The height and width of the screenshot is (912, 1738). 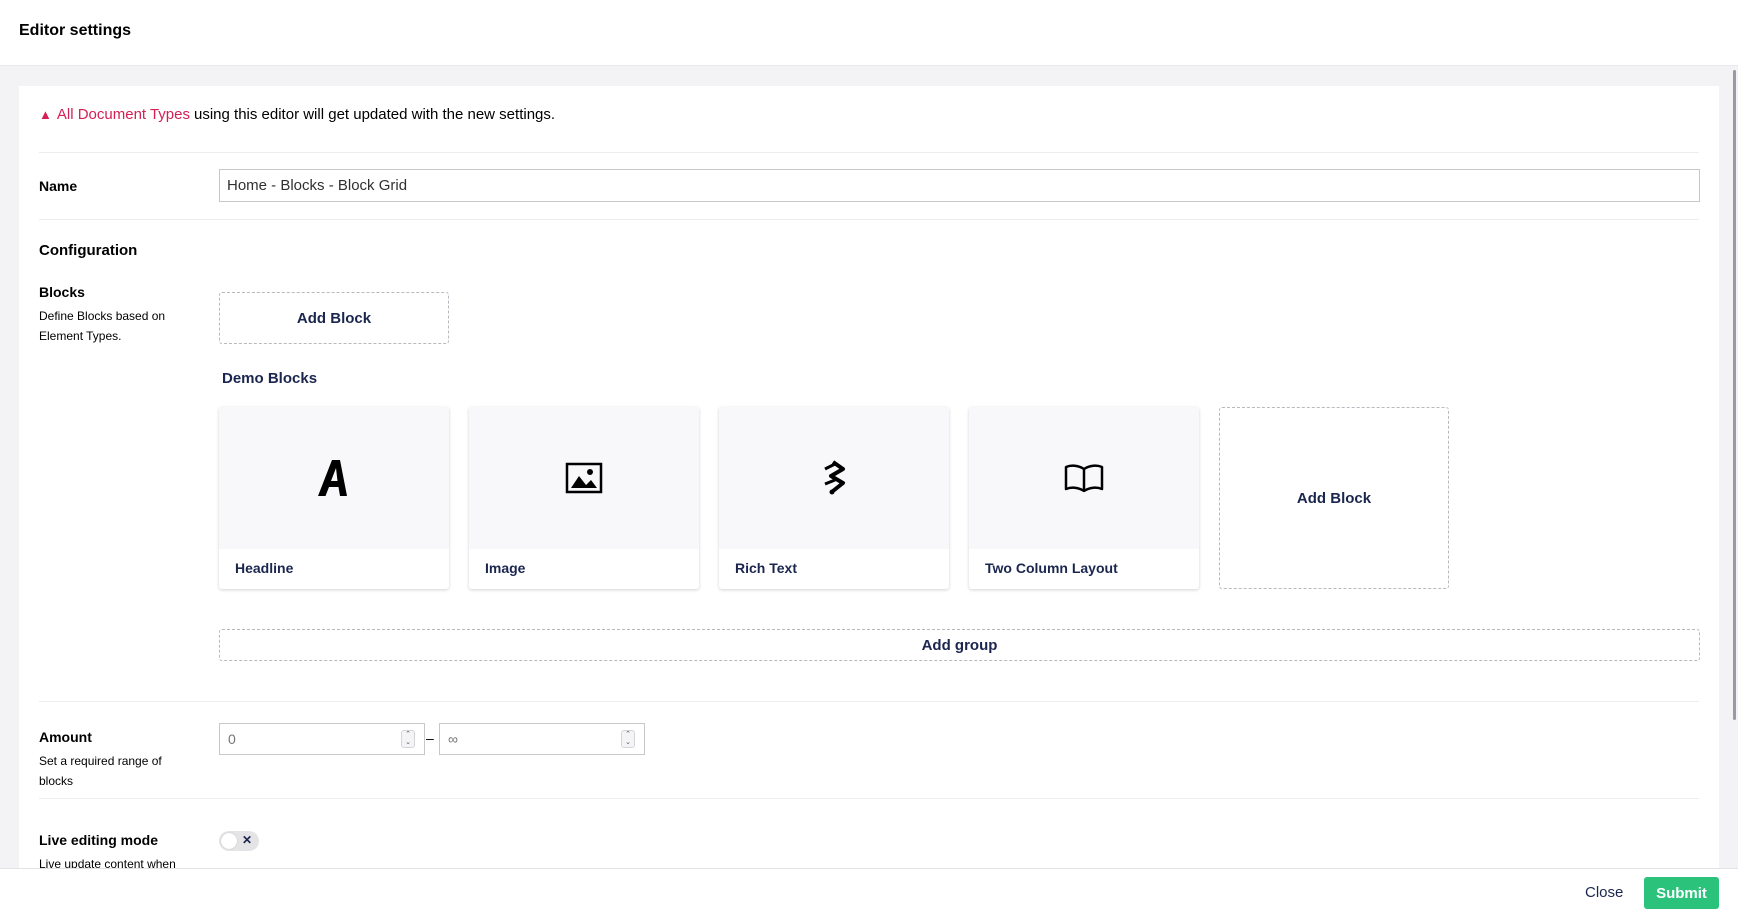 I want to click on block-card-label: Image, so click(x=505, y=568).